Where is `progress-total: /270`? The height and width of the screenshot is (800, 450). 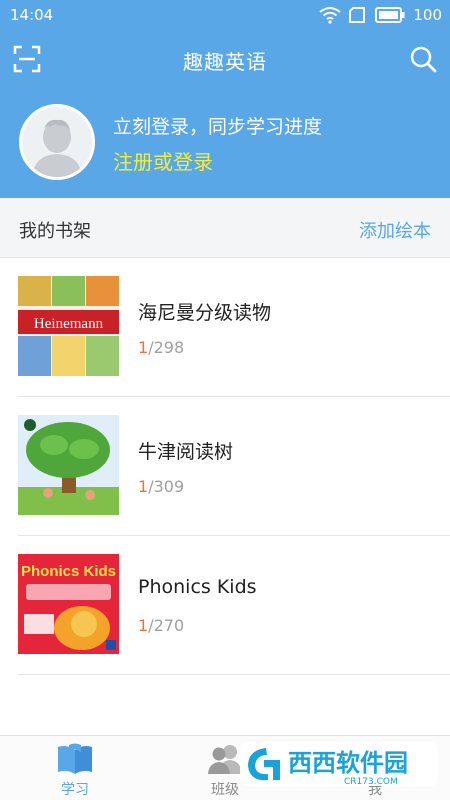
progress-total: /270 is located at coordinates (166, 625).